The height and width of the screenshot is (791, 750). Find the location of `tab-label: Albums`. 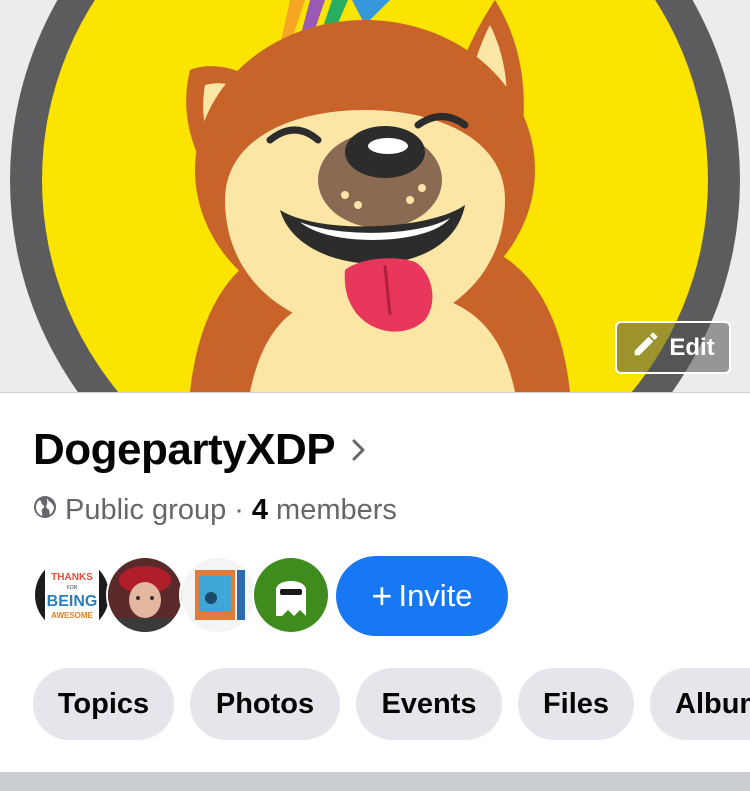

tab-label: Albums is located at coordinates (712, 703).